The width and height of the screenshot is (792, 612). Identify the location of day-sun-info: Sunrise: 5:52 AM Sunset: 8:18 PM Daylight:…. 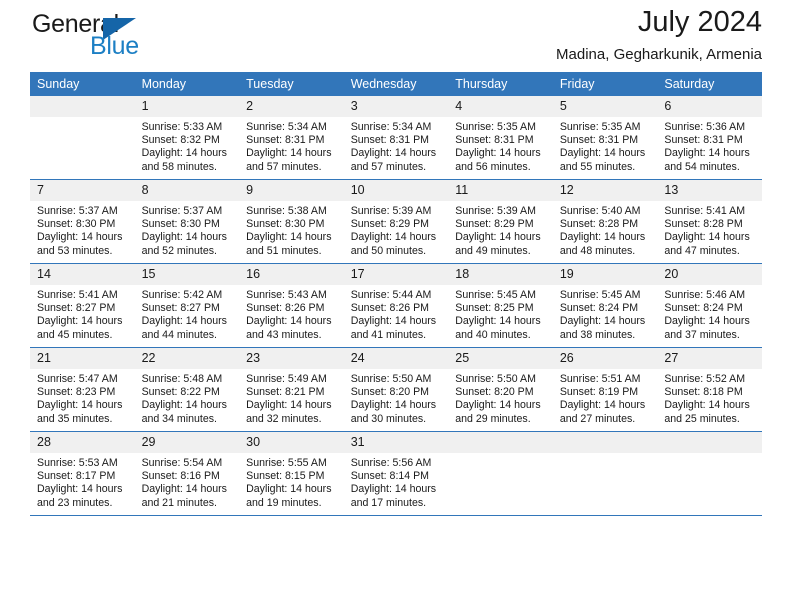
(709, 397).